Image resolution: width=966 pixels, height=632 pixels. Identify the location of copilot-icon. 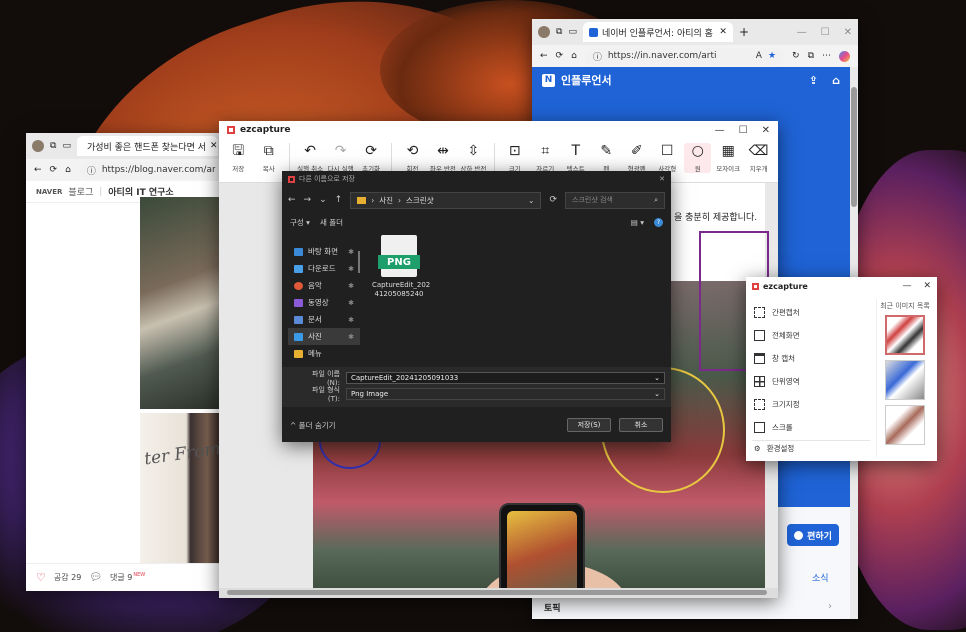
(844, 56).